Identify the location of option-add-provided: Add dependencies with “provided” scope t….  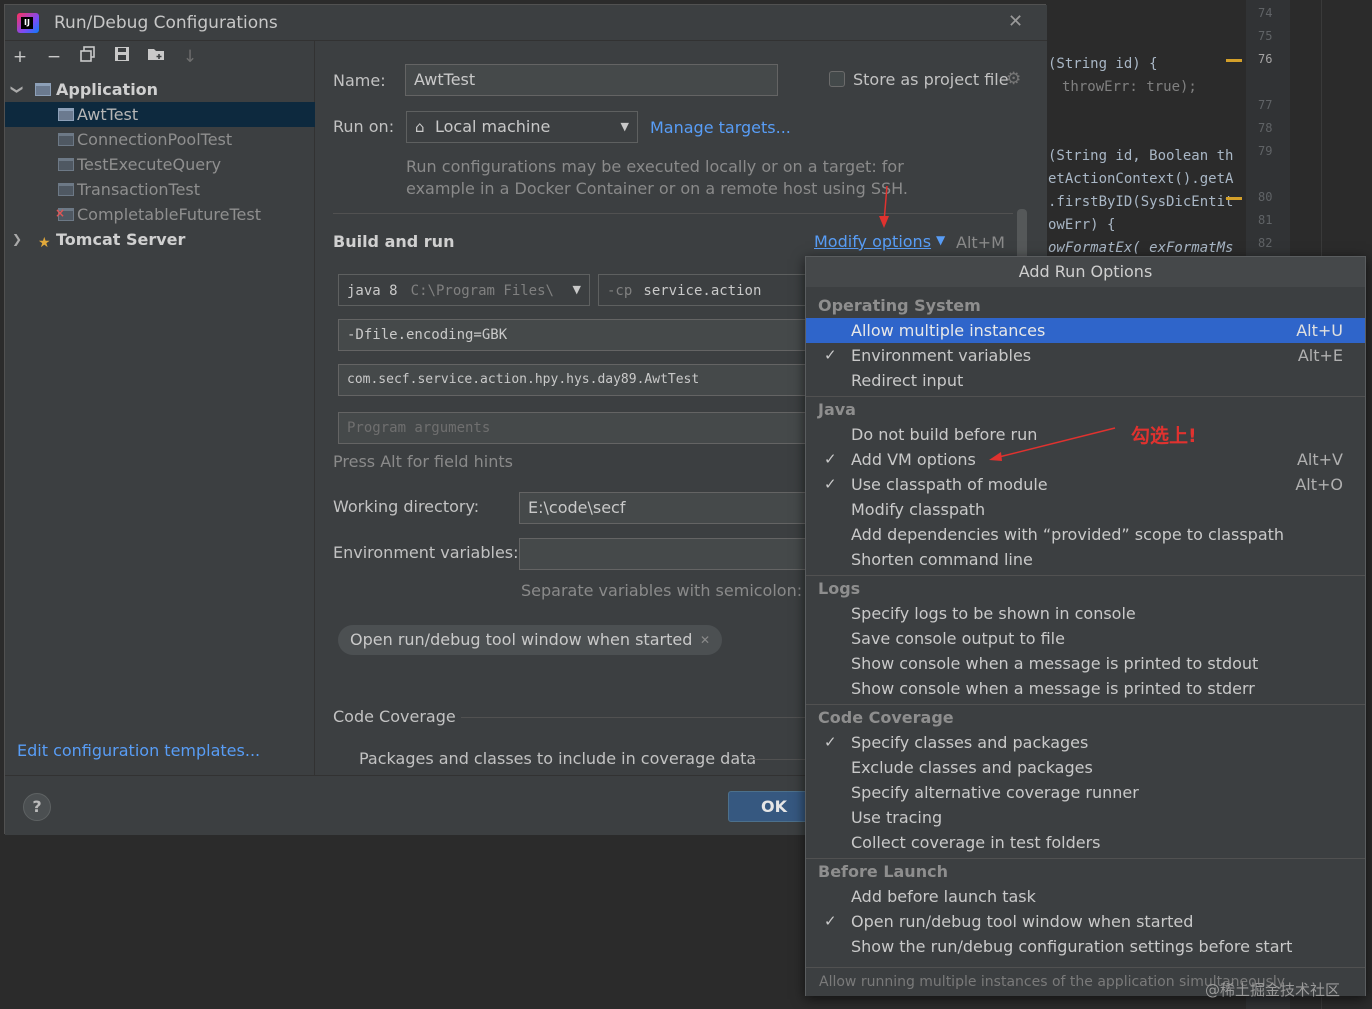
(1085, 534).